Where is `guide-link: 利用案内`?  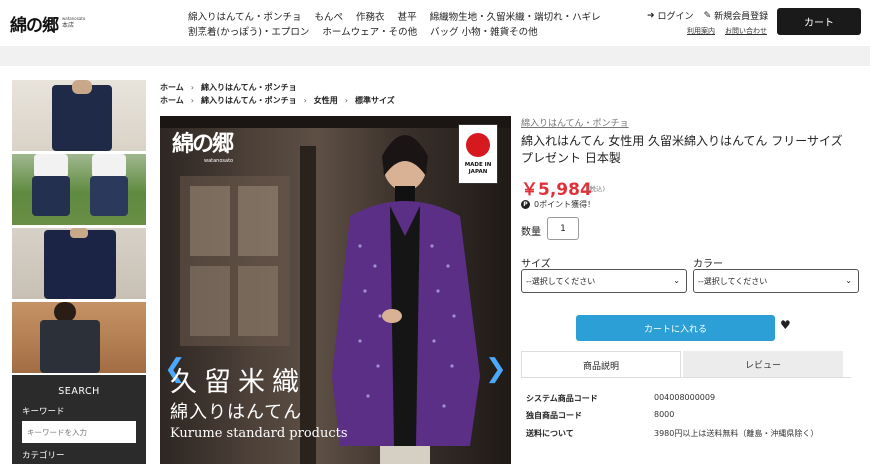
guide-link: 利用案内 is located at coordinates (701, 31).